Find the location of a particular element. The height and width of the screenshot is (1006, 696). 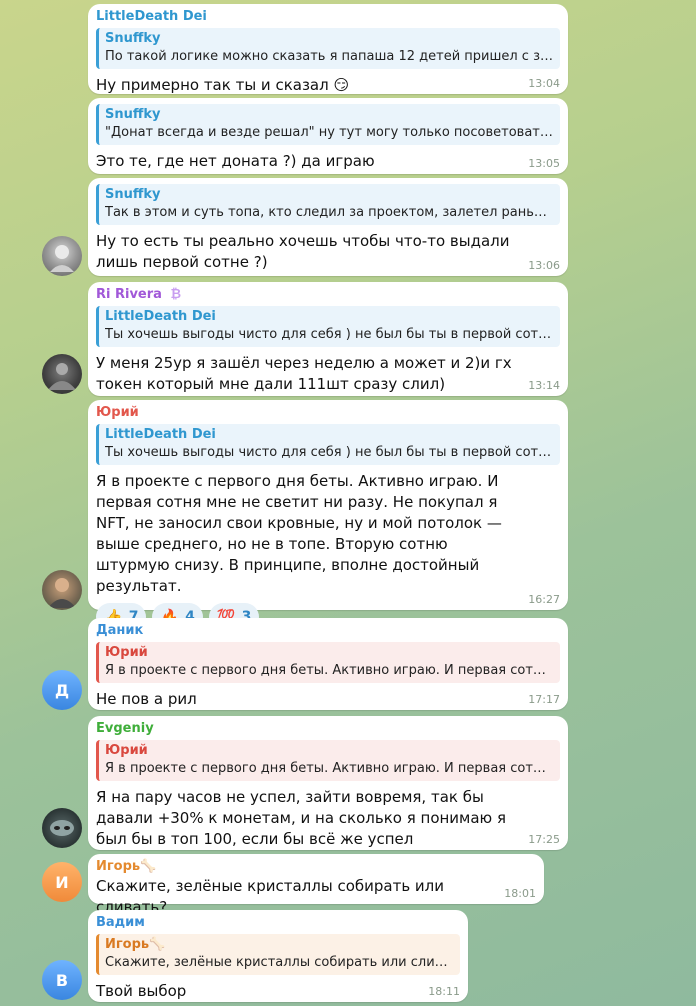

reply-sender: Игорь🦴 is located at coordinates (135, 944).